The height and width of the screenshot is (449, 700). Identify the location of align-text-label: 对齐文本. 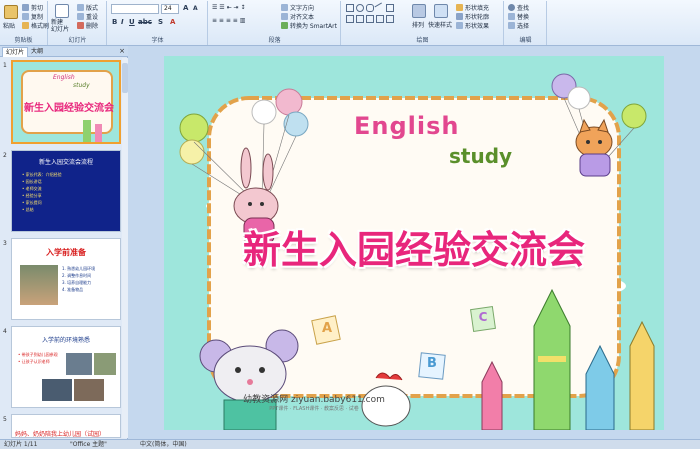
(302, 17).